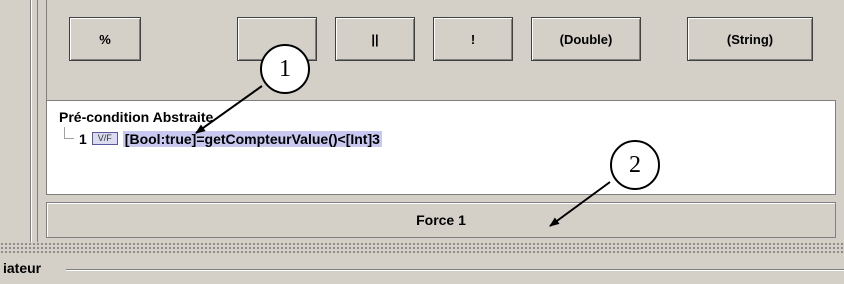  I want to click on callout-1: 1, so click(285, 69).